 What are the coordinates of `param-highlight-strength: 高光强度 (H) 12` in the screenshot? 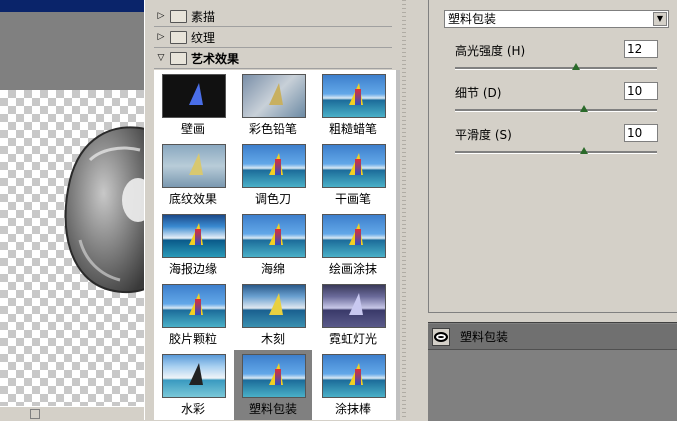 It's located at (560, 60).